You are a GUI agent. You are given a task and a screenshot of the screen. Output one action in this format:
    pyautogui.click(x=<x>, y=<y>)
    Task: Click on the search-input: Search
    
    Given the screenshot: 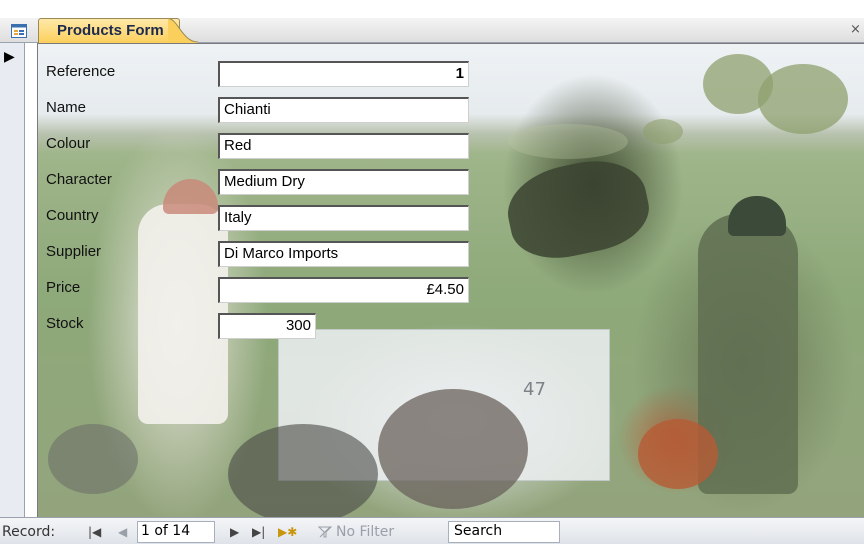 What is the action you would take?
    pyautogui.click(x=504, y=532)
    